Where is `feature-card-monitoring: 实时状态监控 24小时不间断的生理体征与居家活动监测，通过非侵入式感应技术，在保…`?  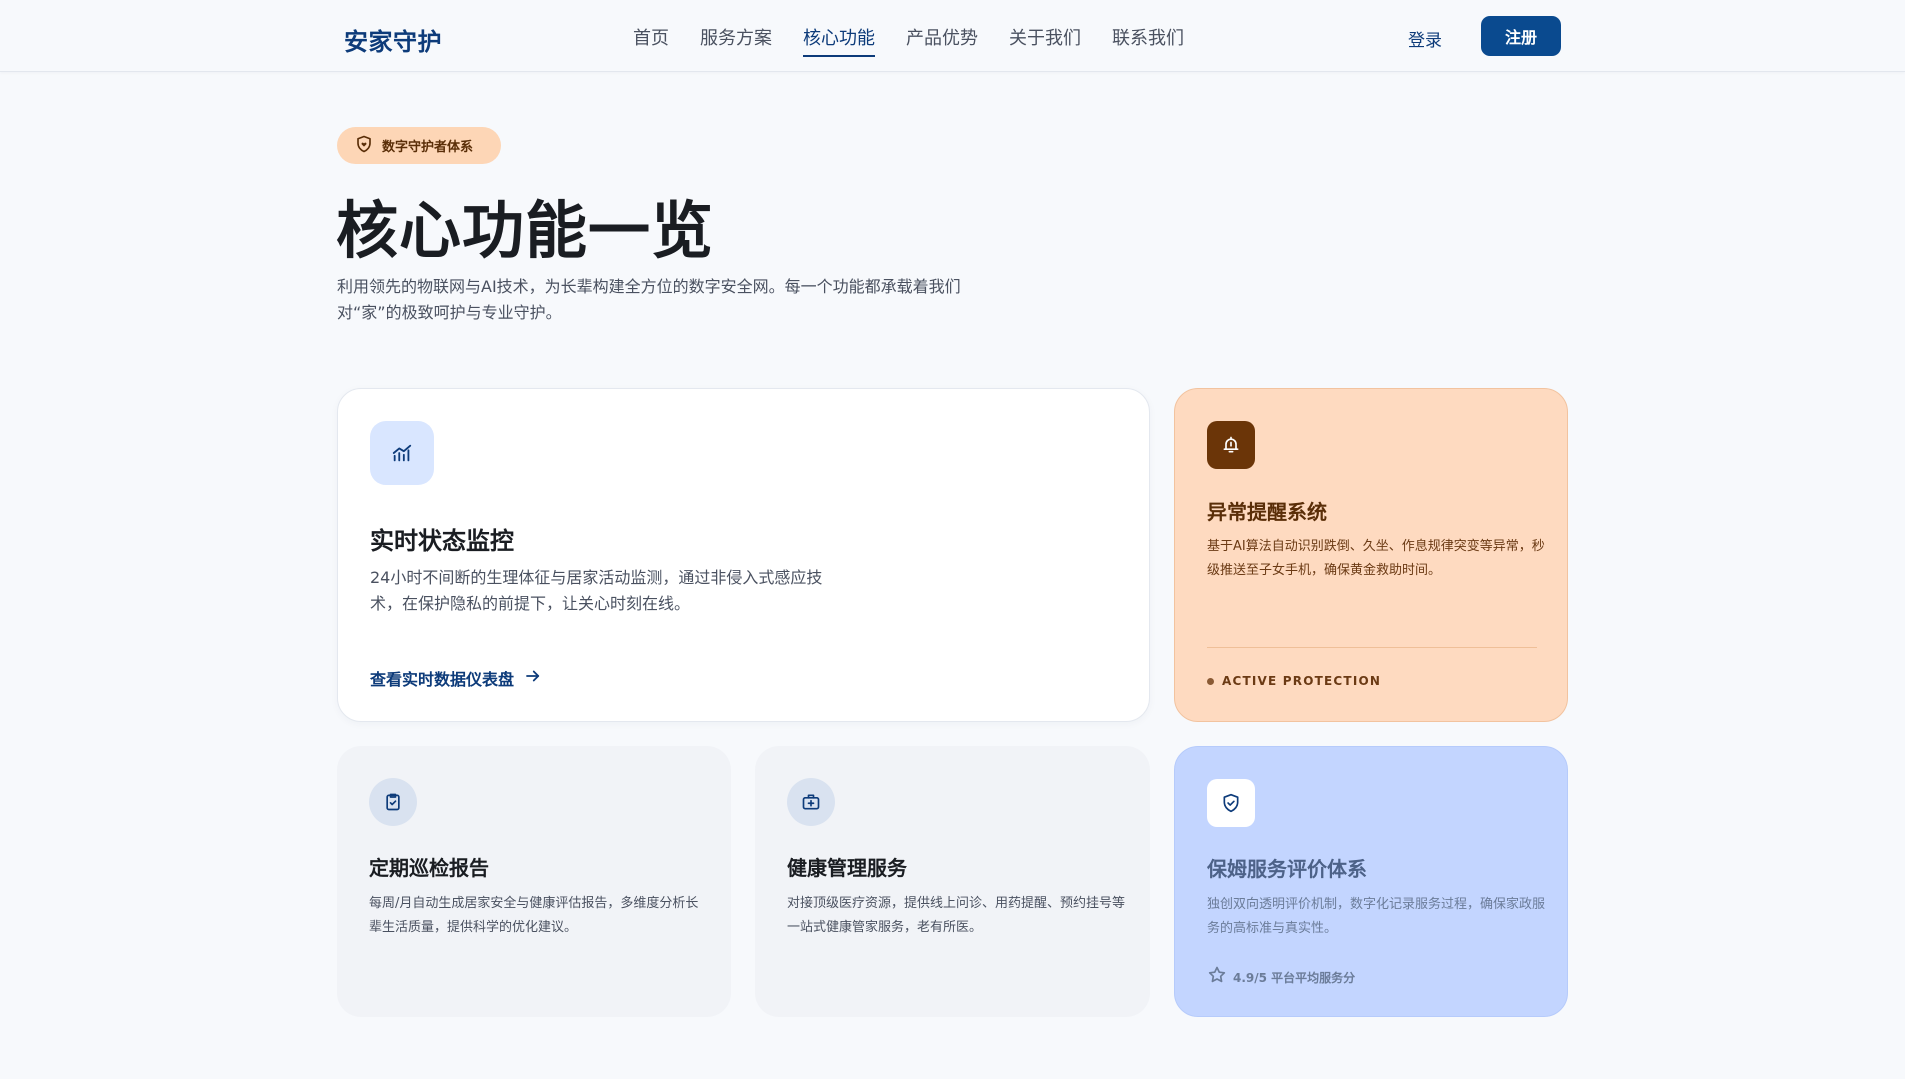
feature-card-monitoring: 实时状态监控 24小时不间断的生理体征与居家活动监测，通过非侵入式感应技术，在保… is located at coordinates (743, 555).